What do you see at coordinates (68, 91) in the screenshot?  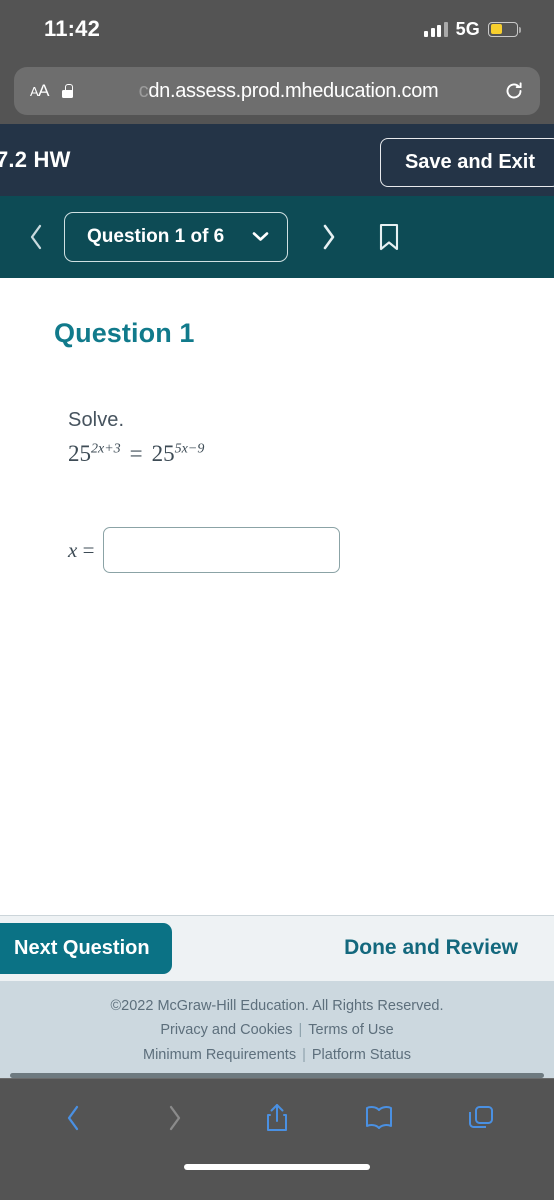 I see `lock-icon` at bounding box center [68, 91].